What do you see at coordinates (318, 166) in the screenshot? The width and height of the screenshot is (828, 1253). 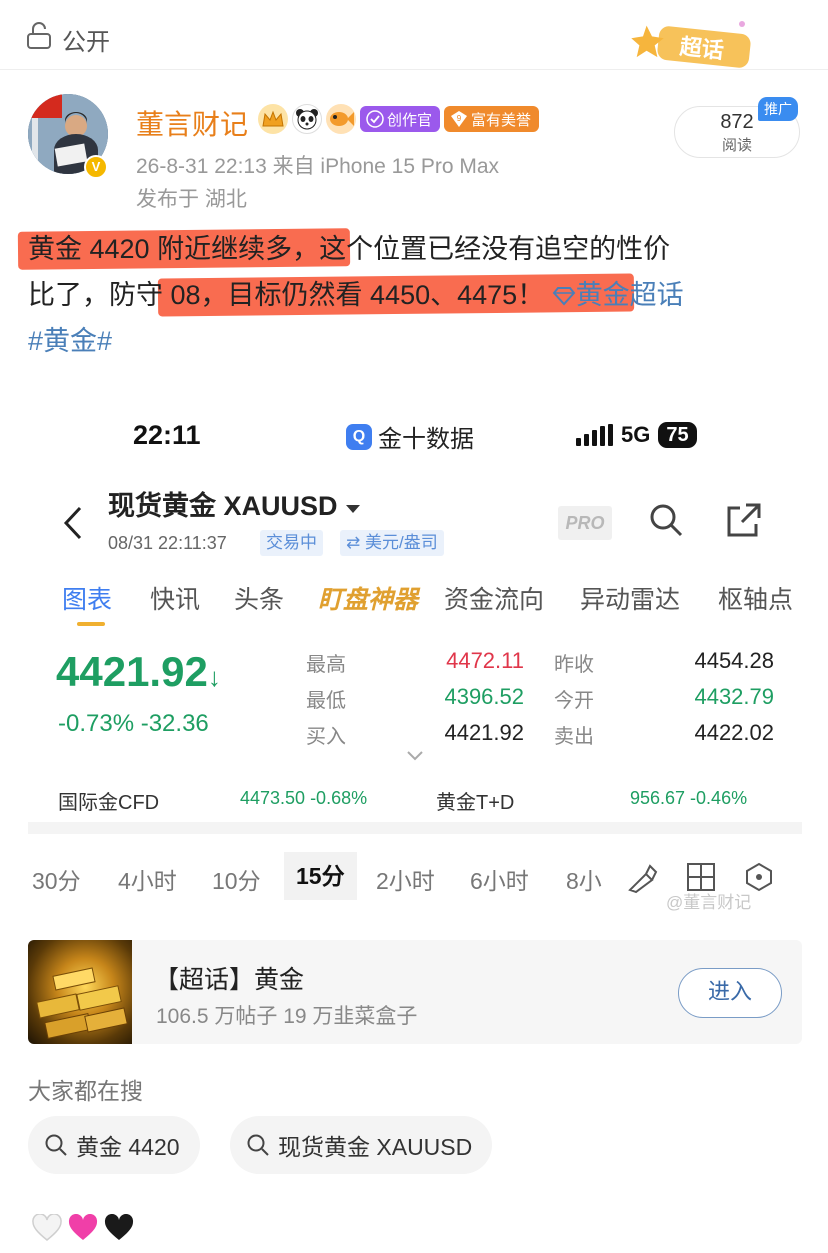 I see `post-time-source: 26-8-31 22:13 来自 iPhone 15 Pro Max` at bounding box center [318, 166].